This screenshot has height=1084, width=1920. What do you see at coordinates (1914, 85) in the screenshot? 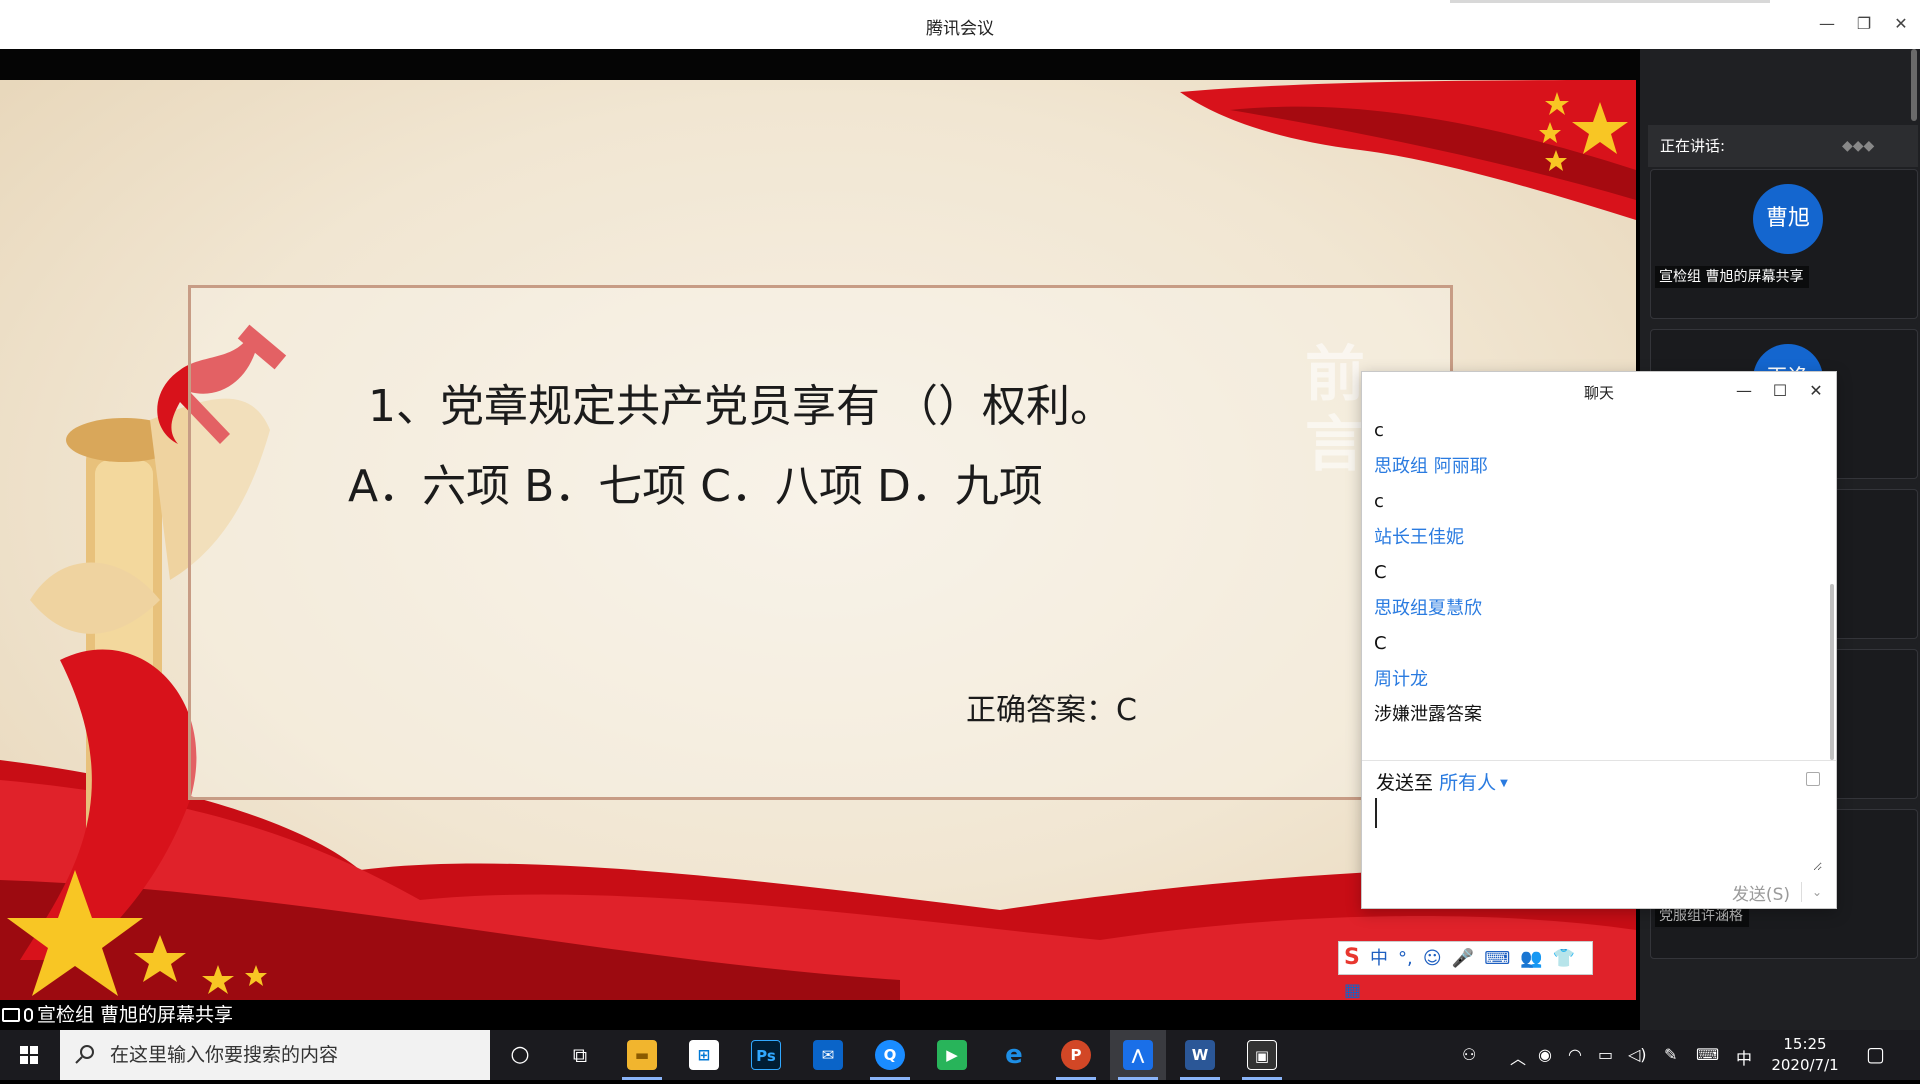
I see `panel-scrollbar` at bounding box center [1914, 85].